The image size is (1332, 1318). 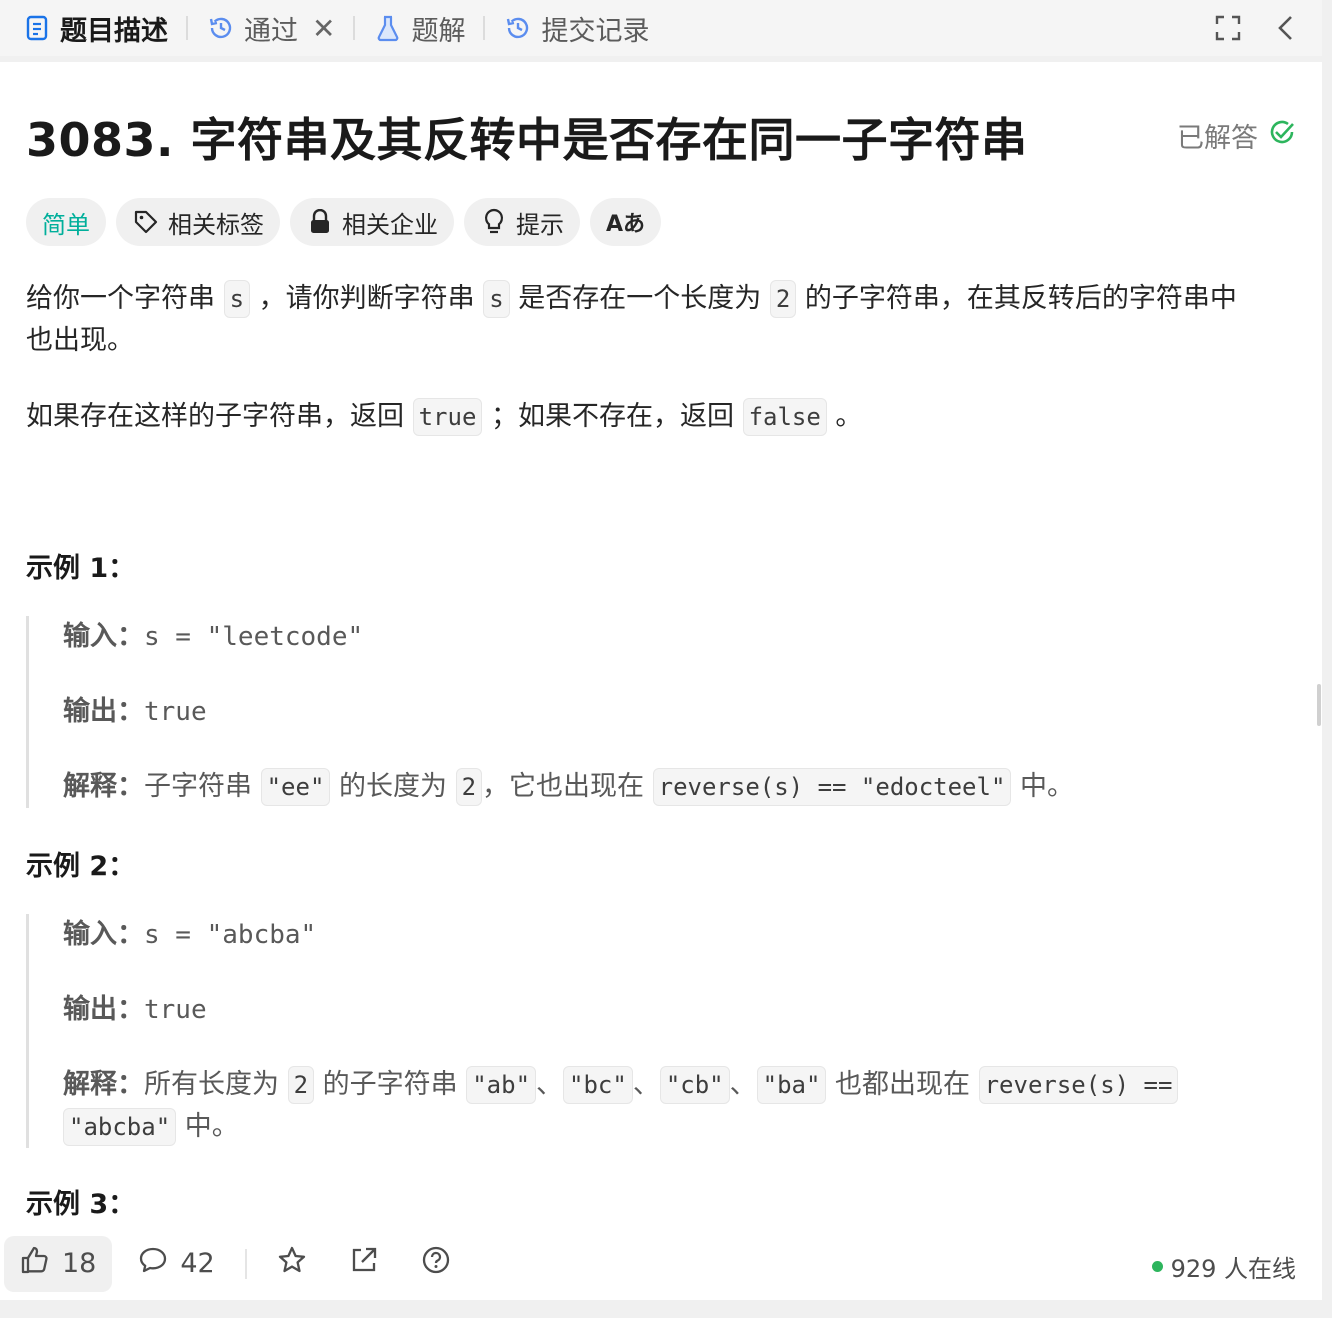 I want to click on help-button, so click(x=436, y=1263).